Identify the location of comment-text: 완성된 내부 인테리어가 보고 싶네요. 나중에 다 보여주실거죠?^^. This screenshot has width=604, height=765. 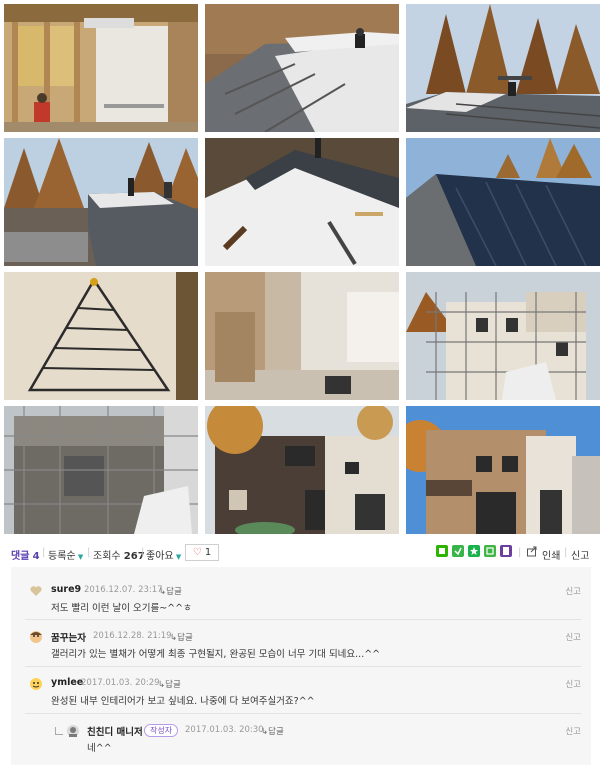
(183, 701).